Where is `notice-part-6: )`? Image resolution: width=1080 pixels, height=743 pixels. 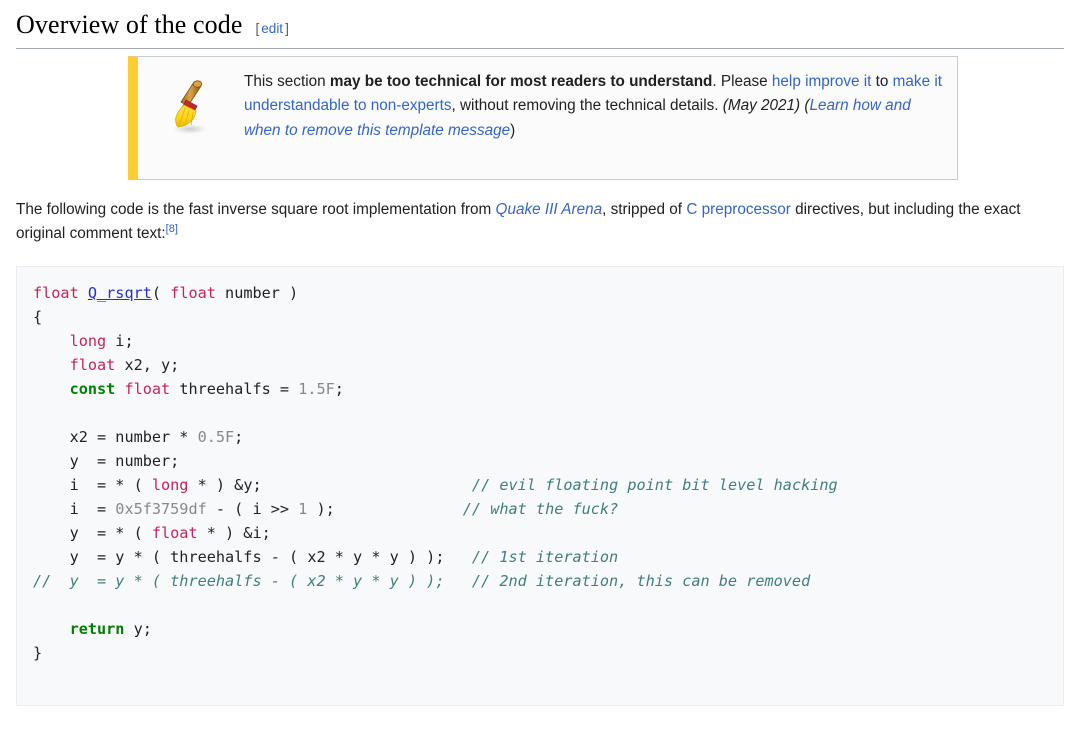 notice-part-6: ) is located at coordinates (513, 131).